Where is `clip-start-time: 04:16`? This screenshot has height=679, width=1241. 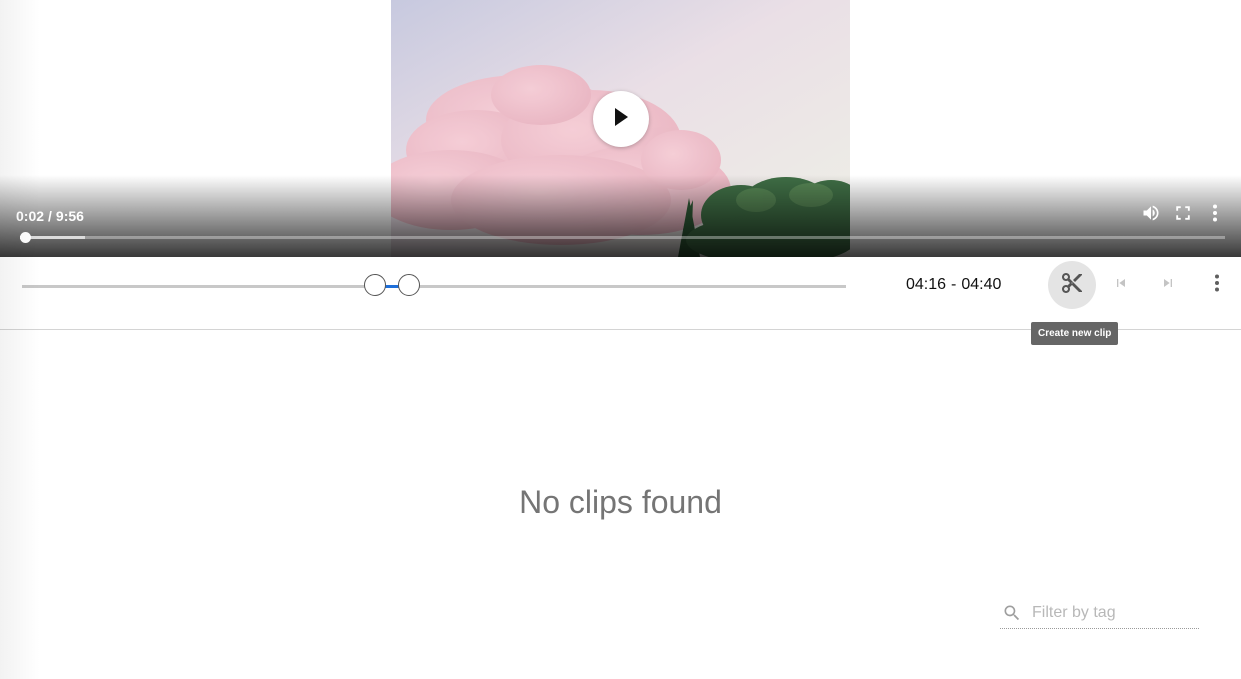
clip-start-time: 04:16 is located at coordinates (926, 284).